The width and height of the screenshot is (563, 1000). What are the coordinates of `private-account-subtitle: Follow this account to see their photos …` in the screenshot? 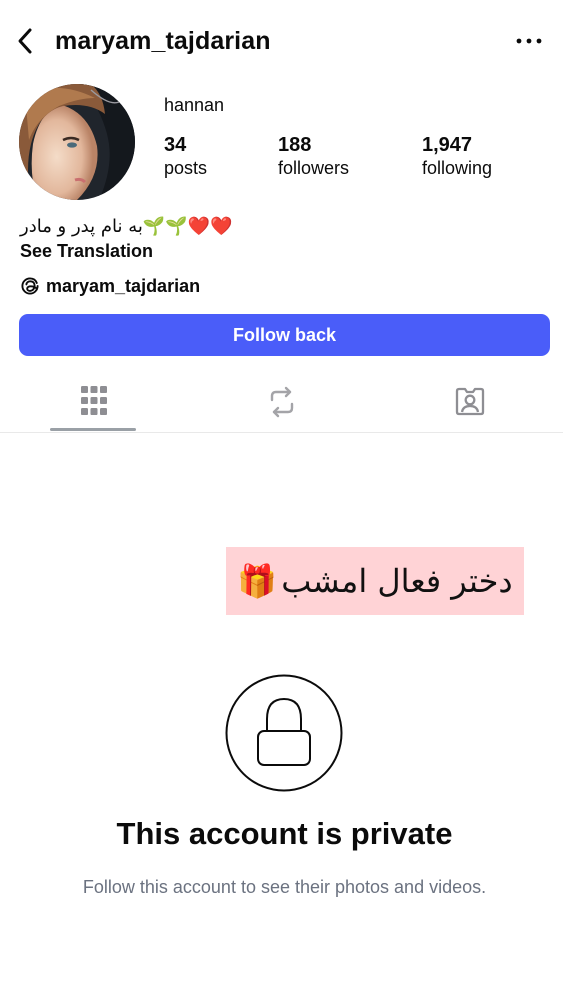 It's located at (284, 887).